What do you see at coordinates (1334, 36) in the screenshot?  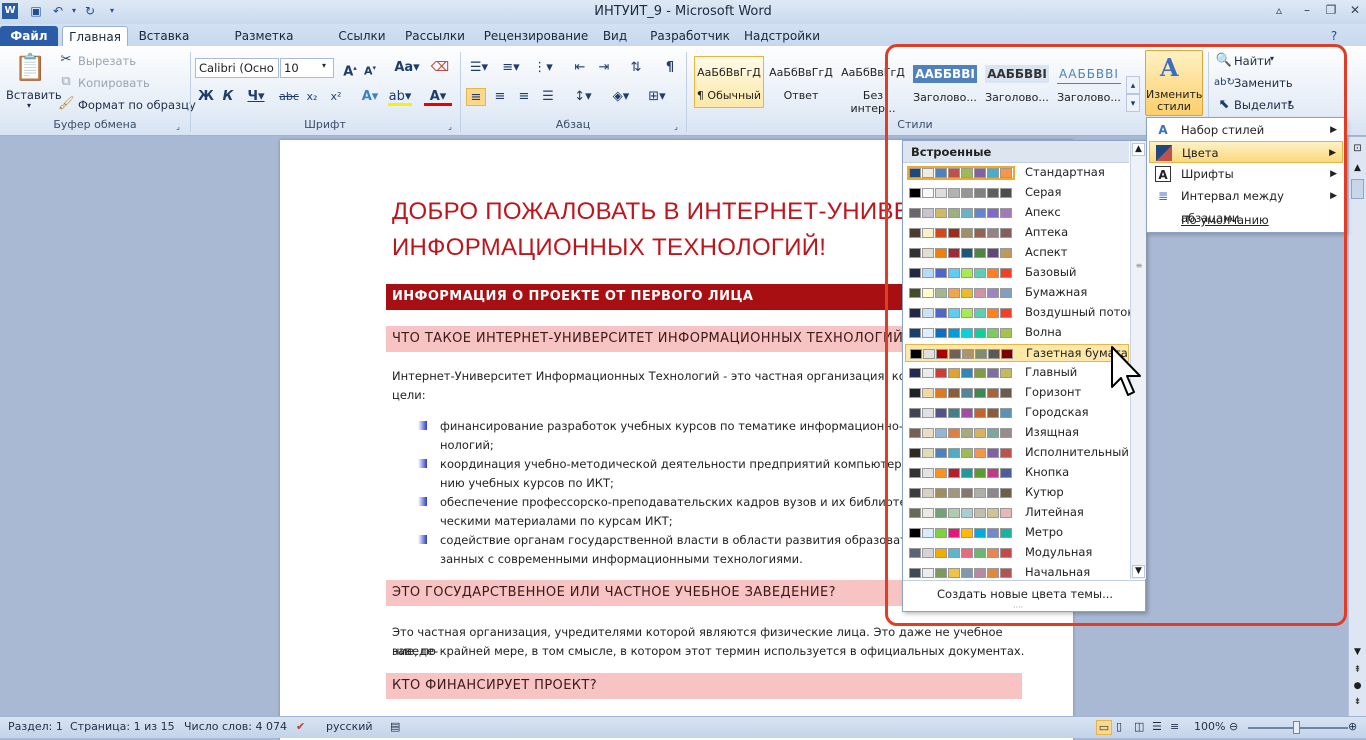 I see `help-icon: ?` at bounding box center [1334, 36].